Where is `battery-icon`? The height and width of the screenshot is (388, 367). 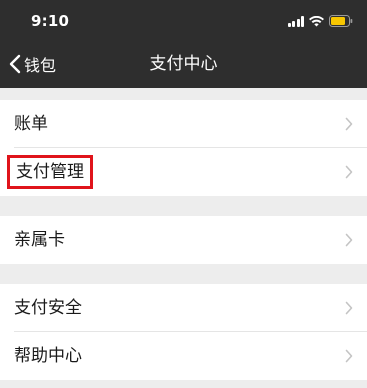
battery-icon is located at coordinates (341, 21).